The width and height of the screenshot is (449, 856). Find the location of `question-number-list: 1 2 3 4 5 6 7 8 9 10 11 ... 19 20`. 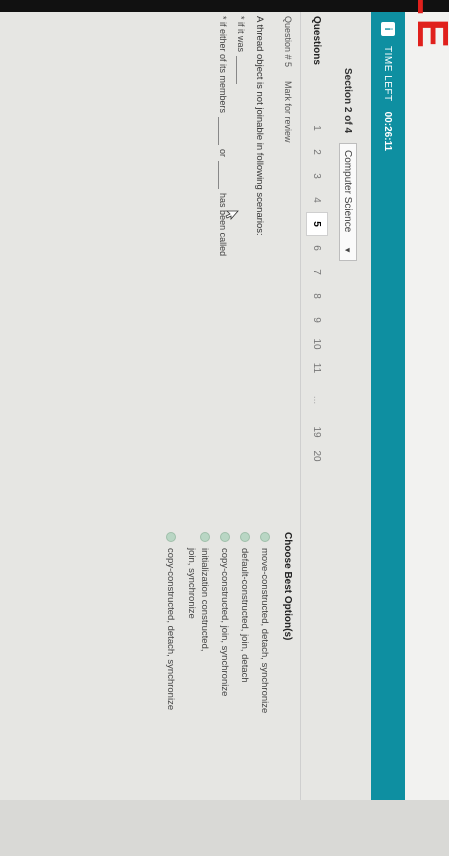

question-number-list: 1 2 3 4 5 6 7 8 9 10 11 ... 19 20 is located at coordinates (317, 292).